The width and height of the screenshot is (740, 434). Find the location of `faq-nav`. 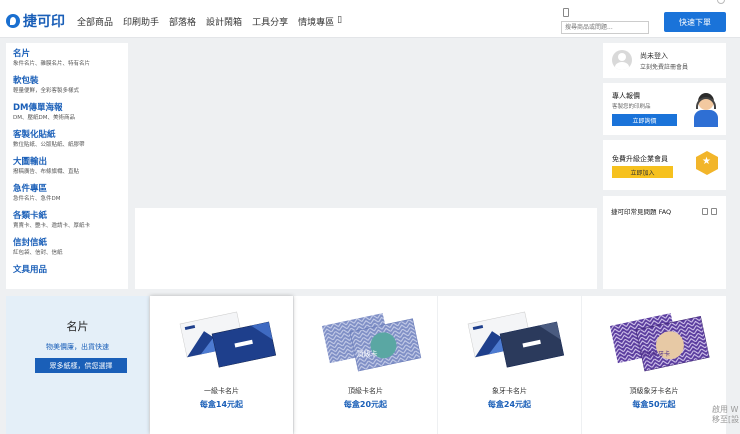

faq-nav is located at coordinates (708, 211).